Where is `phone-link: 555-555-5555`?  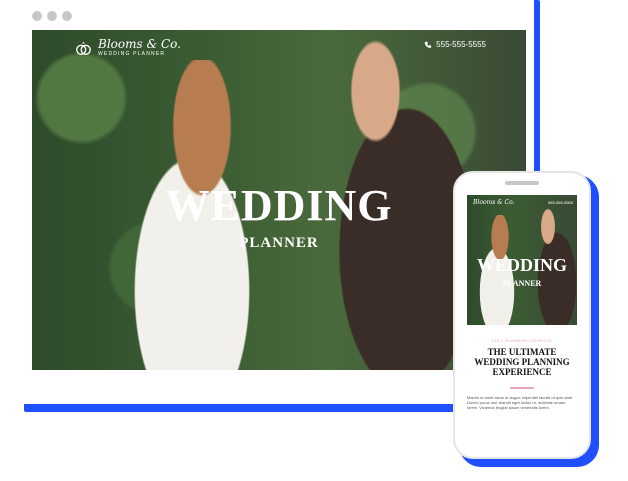
phone-link: 555-555-5555 is located at coordinates (455, 44).